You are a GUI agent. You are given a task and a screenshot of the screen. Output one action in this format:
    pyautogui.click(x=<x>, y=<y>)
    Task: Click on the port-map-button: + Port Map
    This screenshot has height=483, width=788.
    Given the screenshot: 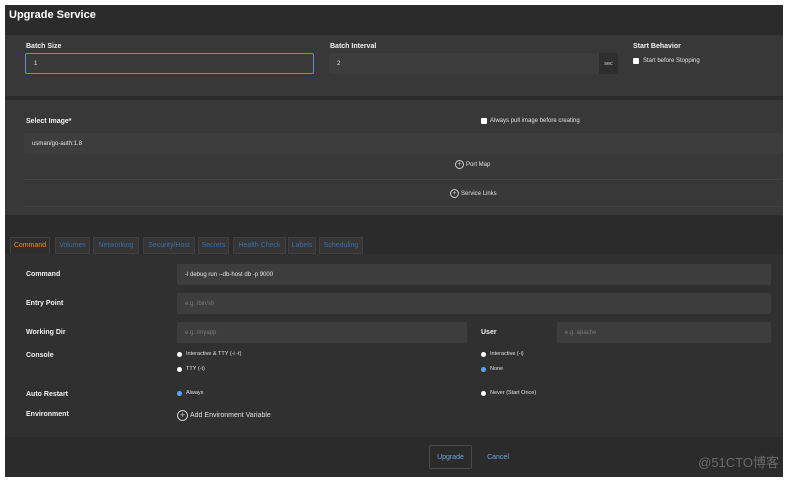 What is the action you would take?
    pyautogui.click(x=472, y=164)
    